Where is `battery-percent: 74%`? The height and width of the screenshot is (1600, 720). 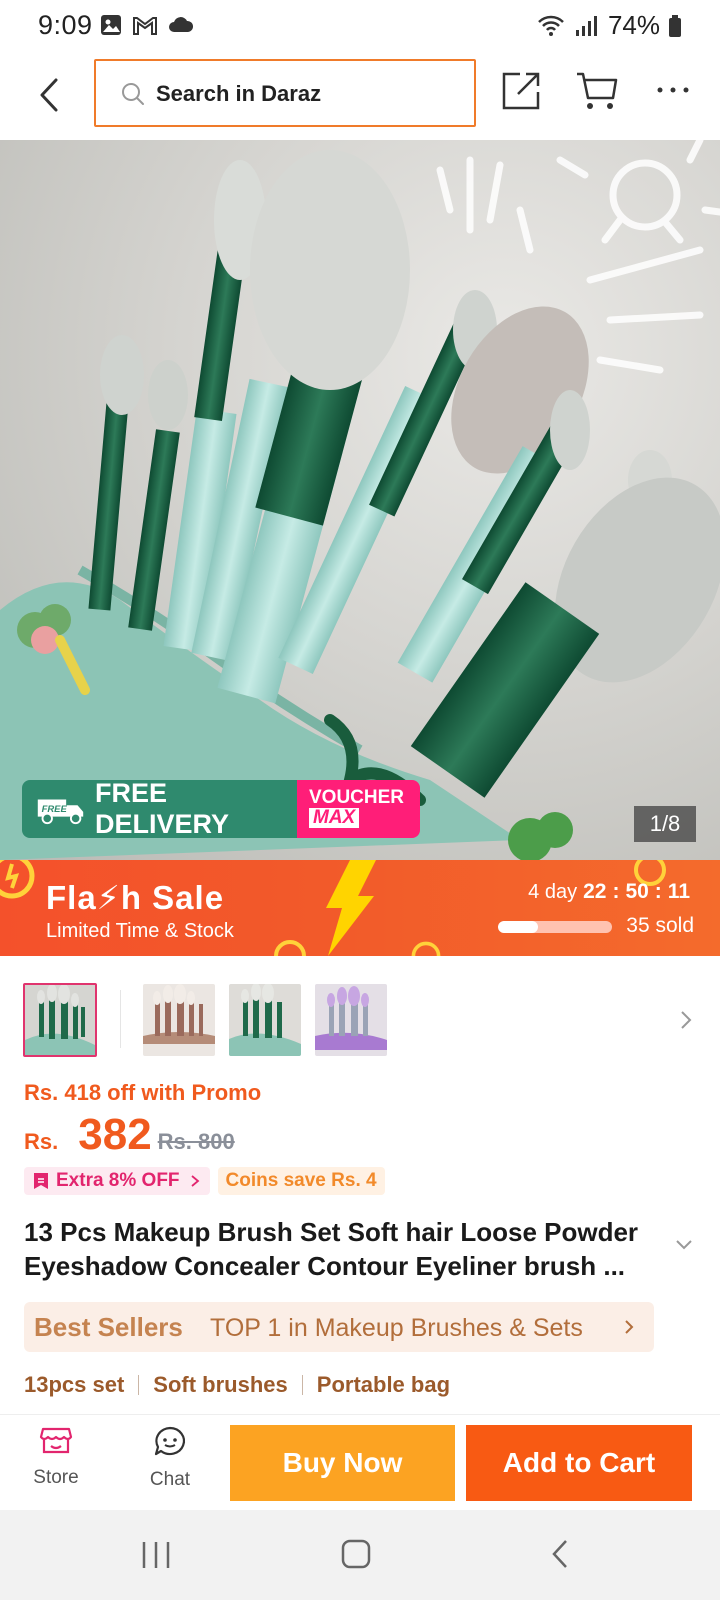 battery-percent: 74% is located at coordinates (633, 25).